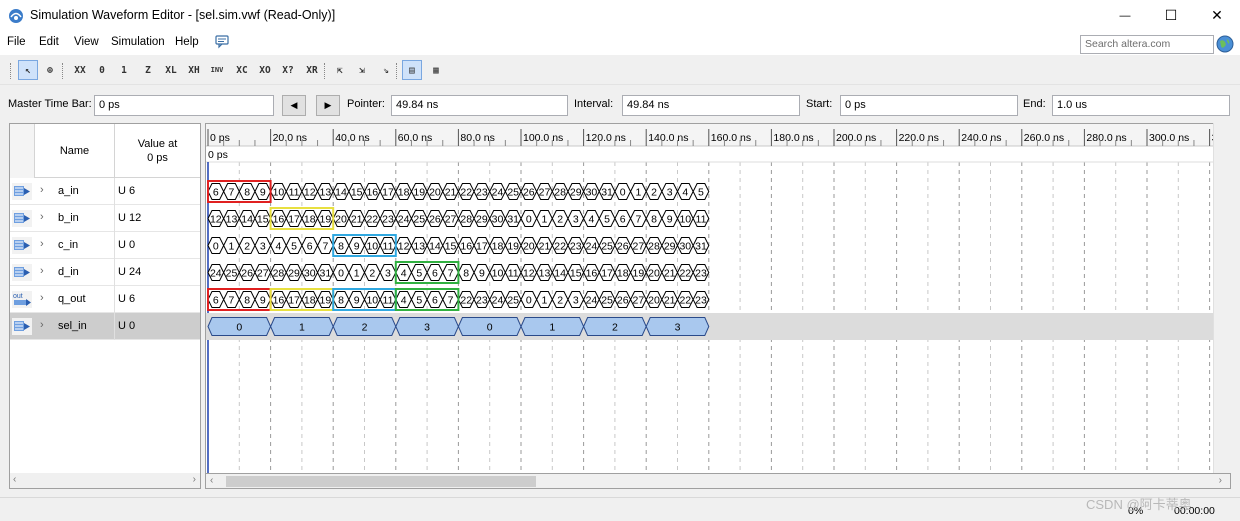  I want to click on weak-high-icon: XH, so click(194, 70).